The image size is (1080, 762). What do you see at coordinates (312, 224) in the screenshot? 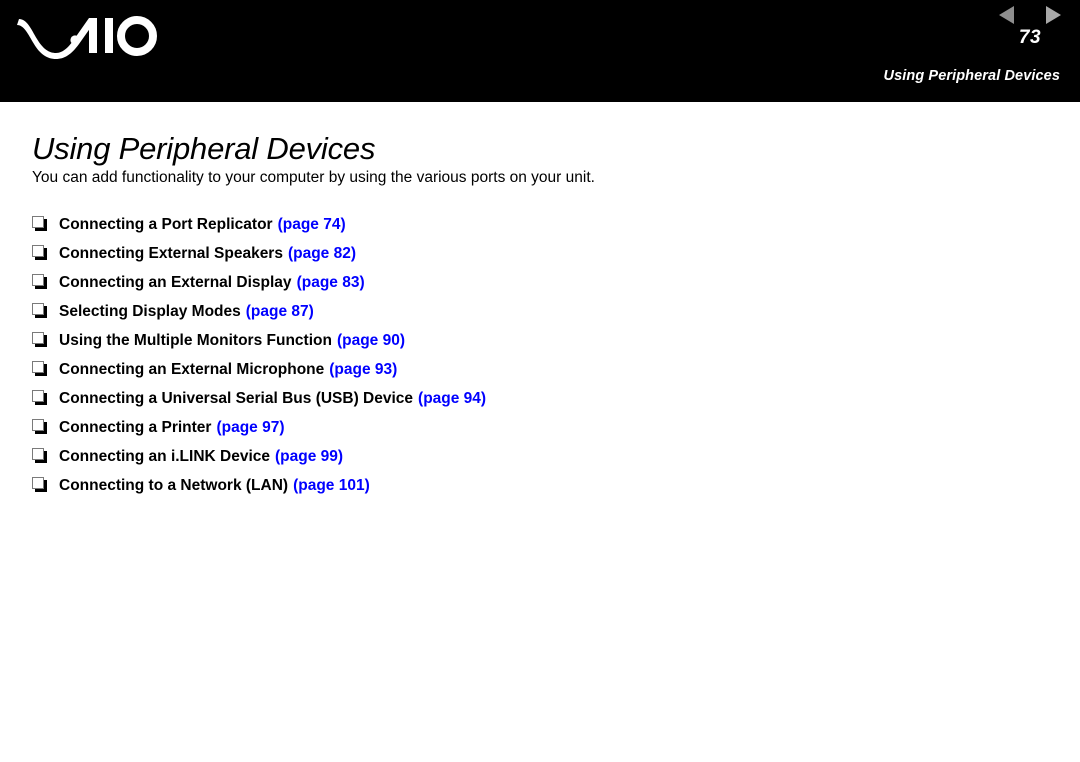
I see `toc-item-page-link: (page 74)` at bounding box center [312, 224].